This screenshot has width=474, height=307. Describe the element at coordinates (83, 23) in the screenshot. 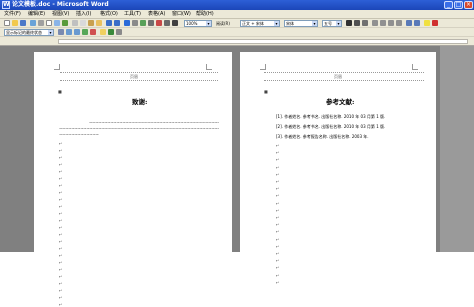

I see `copy-icon` at that location.